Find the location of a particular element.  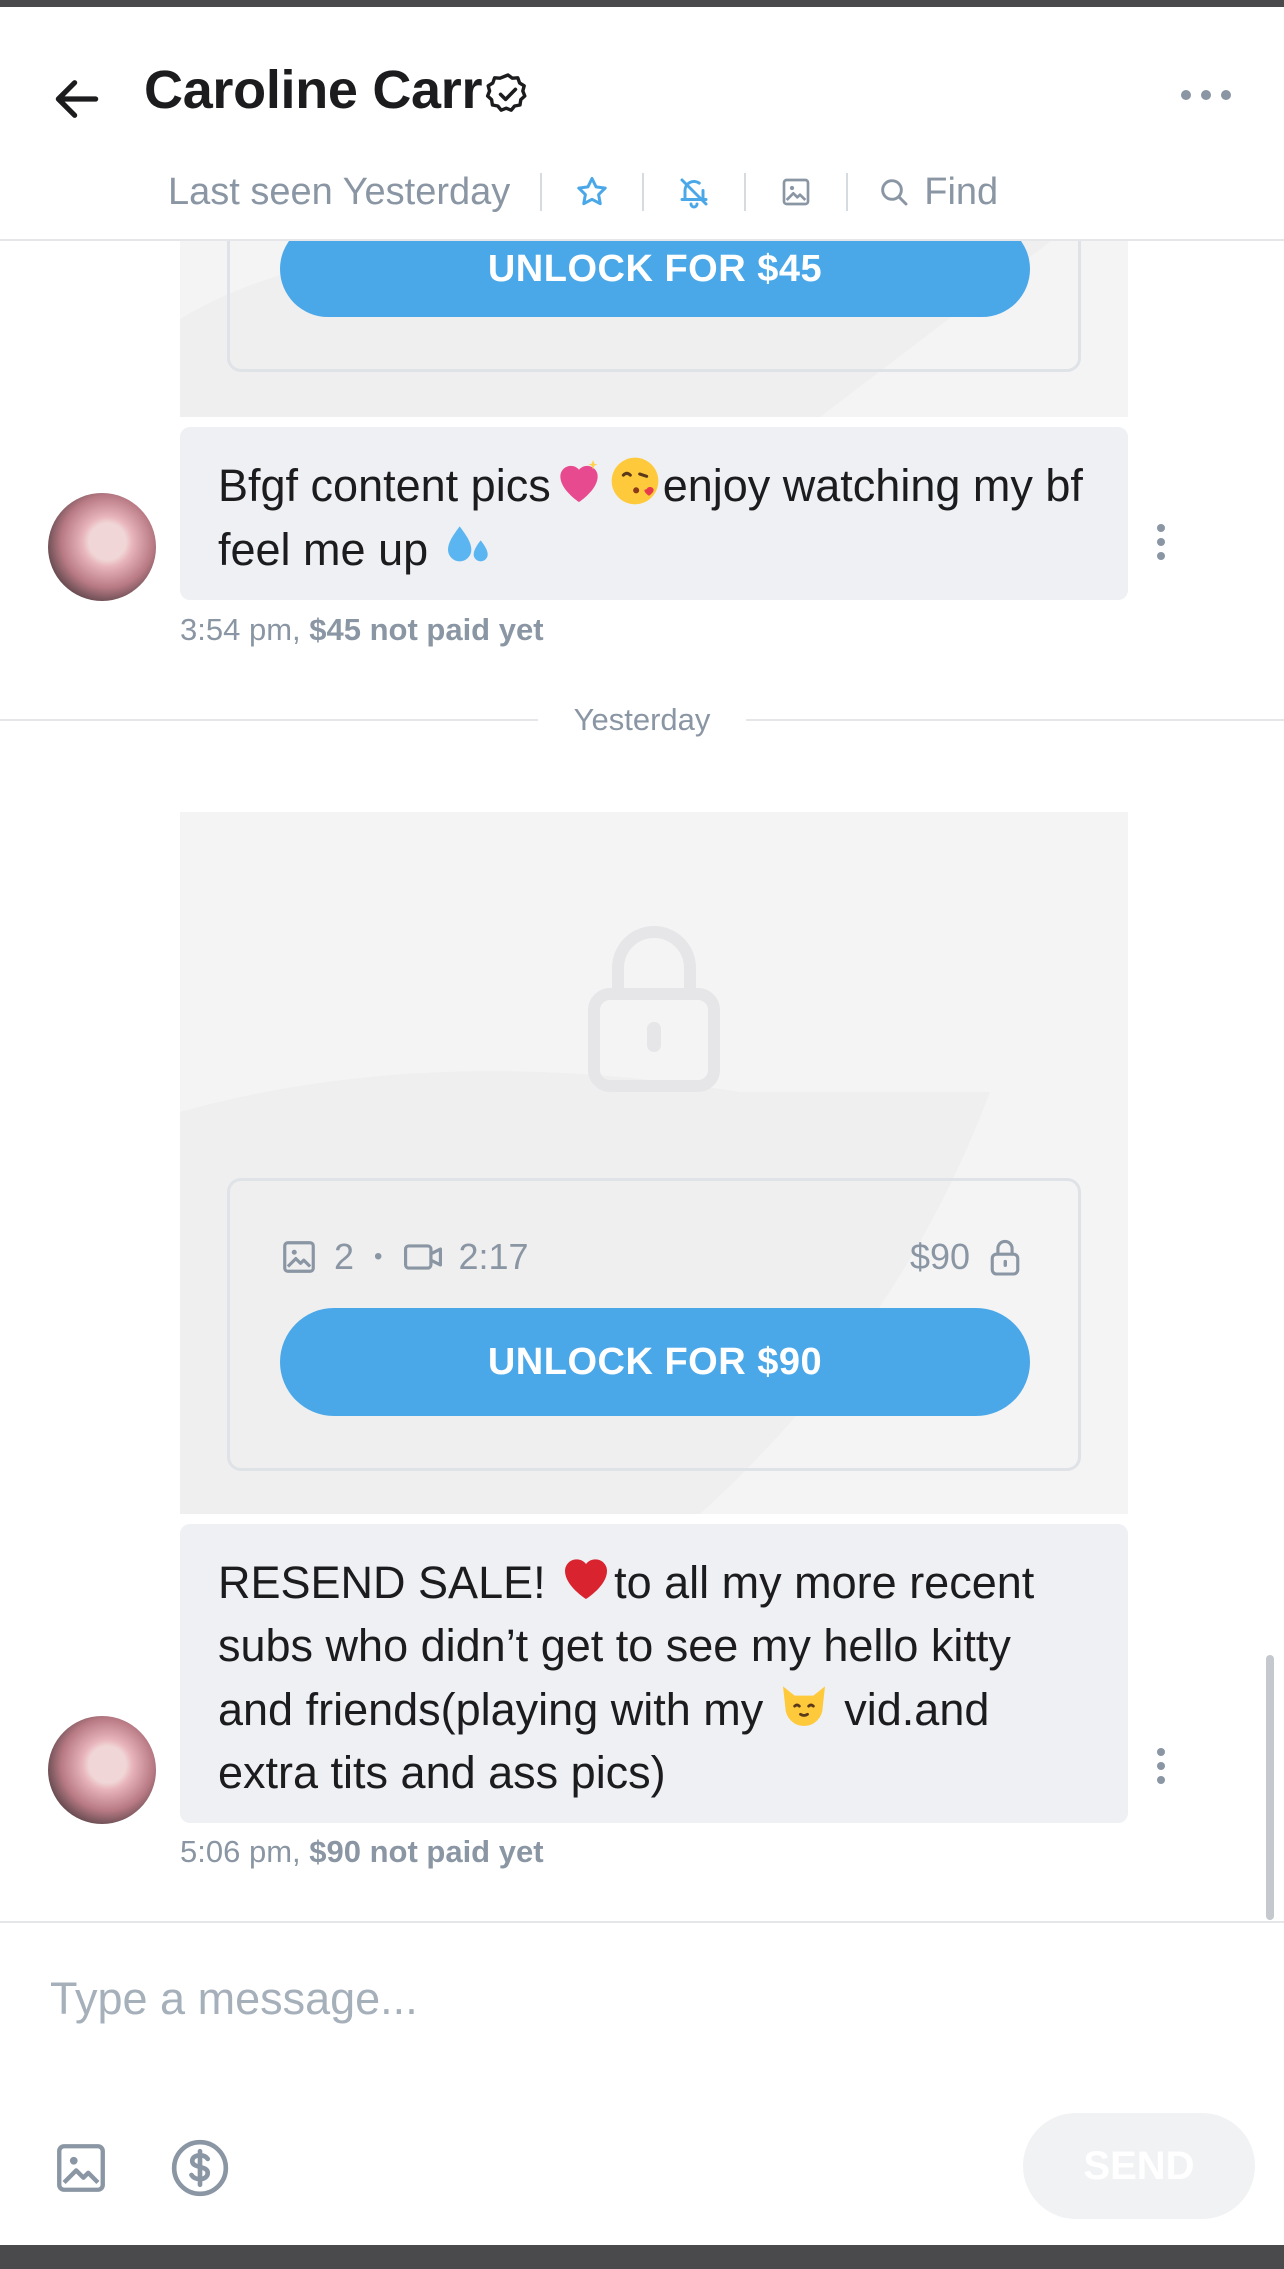

send-button: SEND is located at coordinates (1139, 2166).